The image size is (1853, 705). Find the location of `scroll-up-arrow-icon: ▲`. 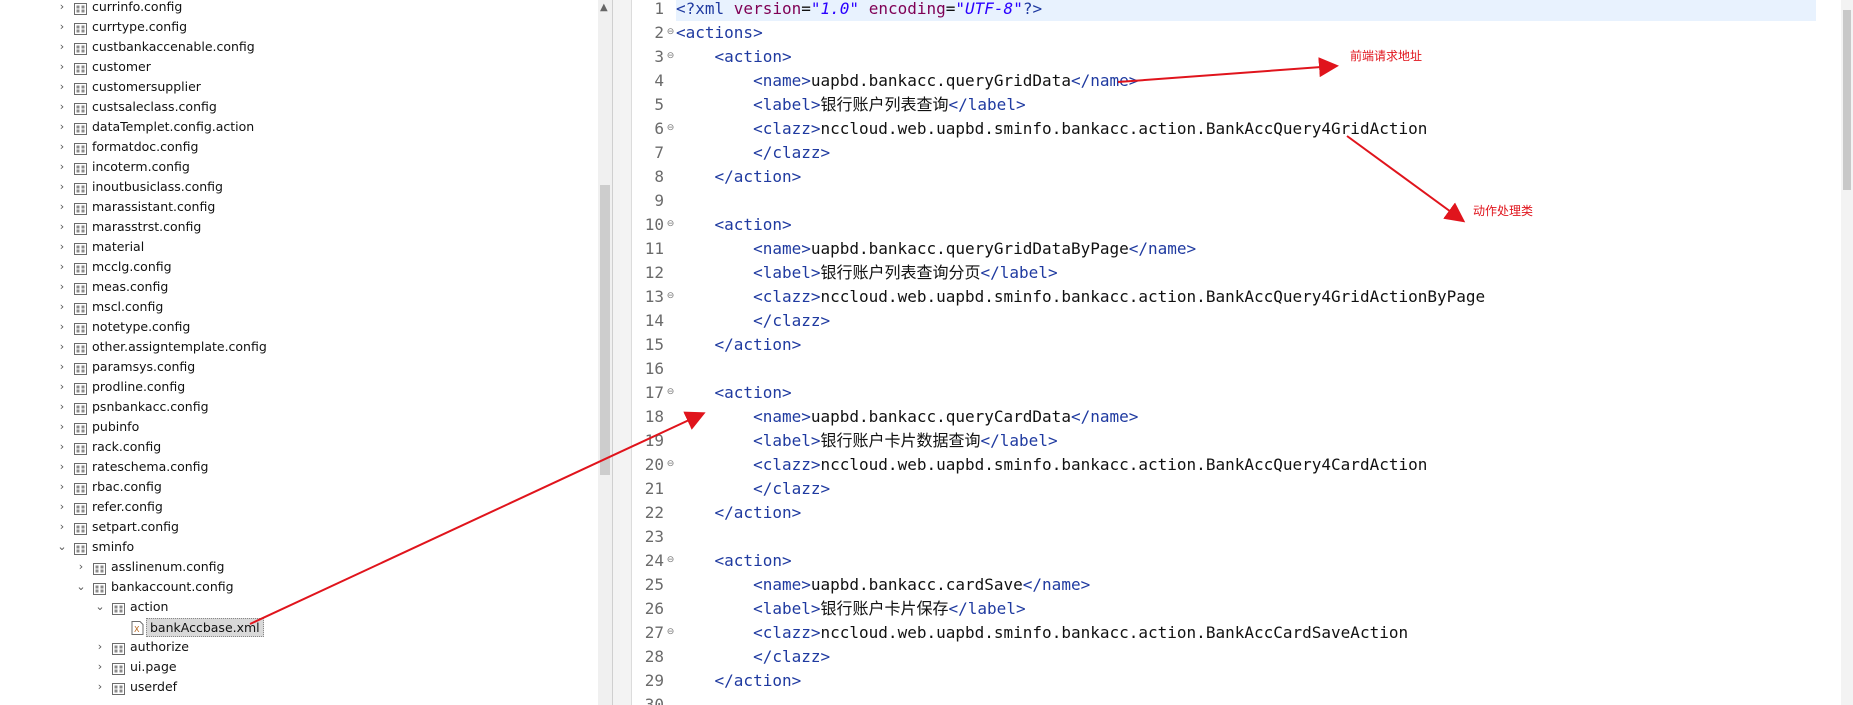

scroll-up-arrow-icon: ▲ is located at coordinates (604, 7).